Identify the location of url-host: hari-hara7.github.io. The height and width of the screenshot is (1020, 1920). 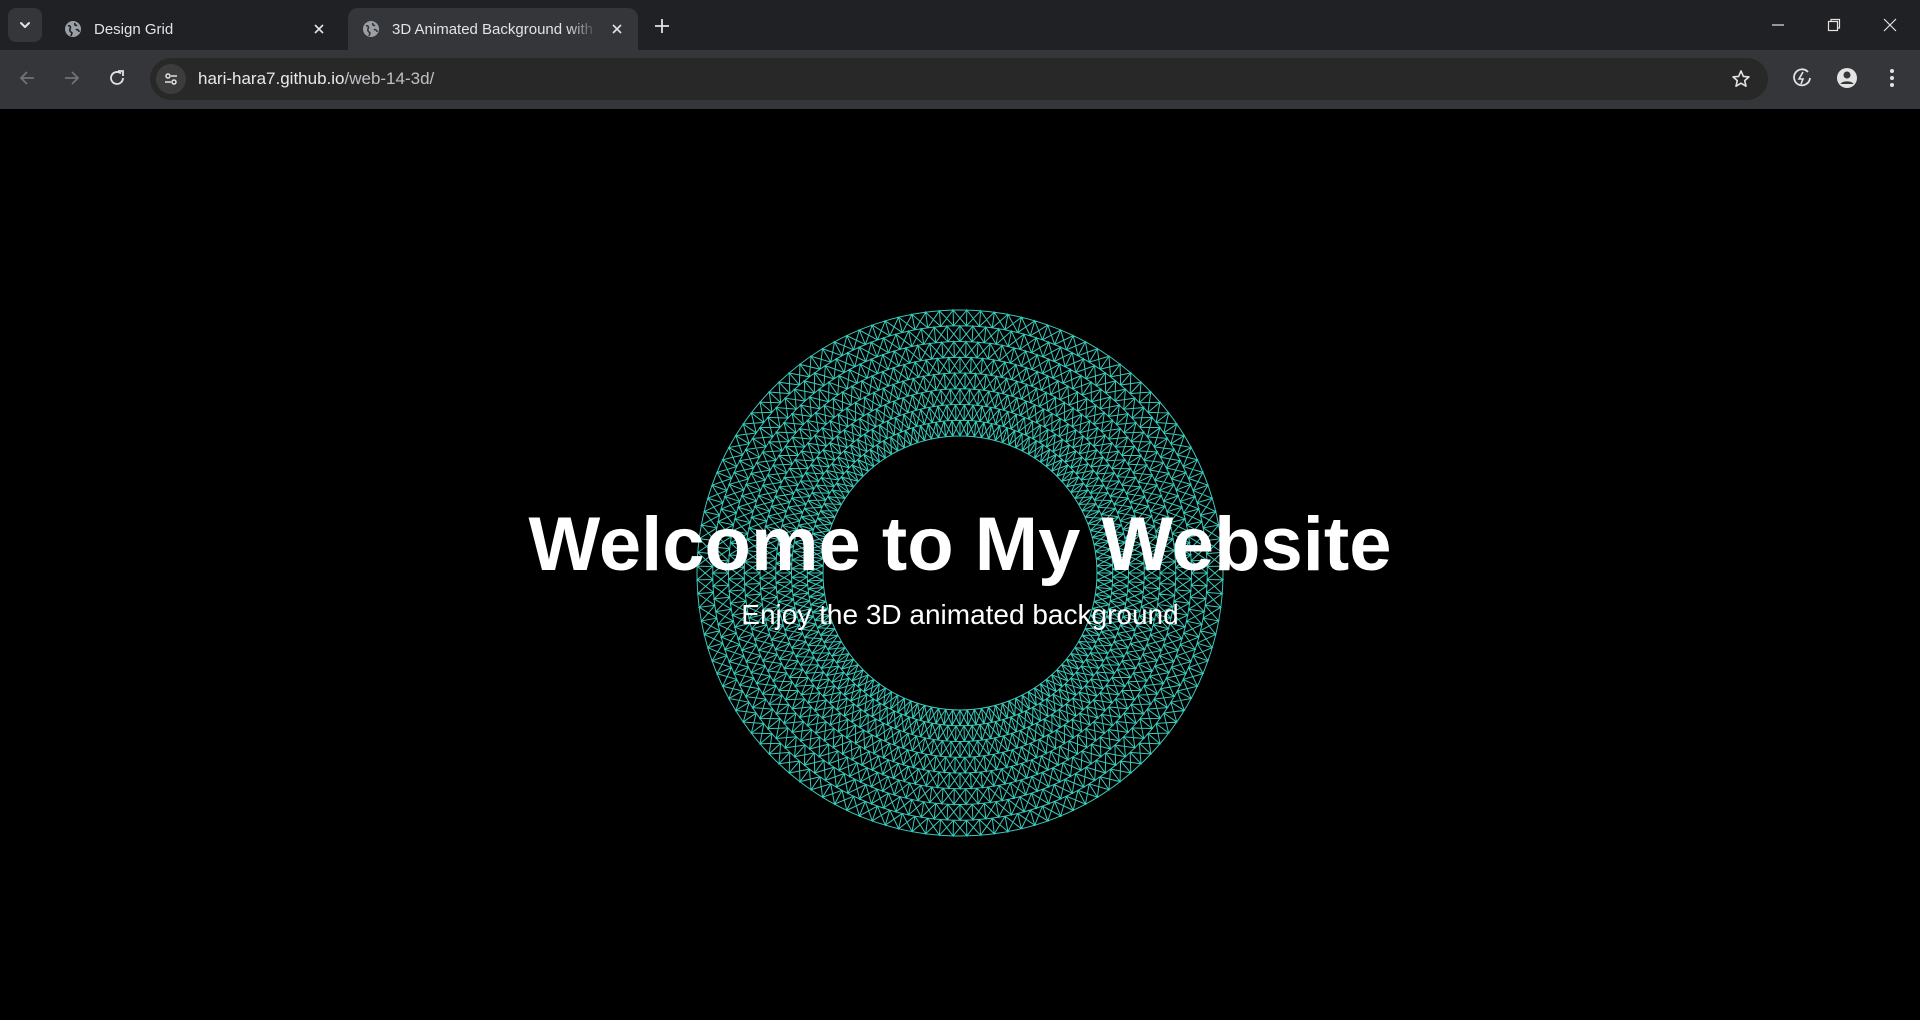
(271, 78).